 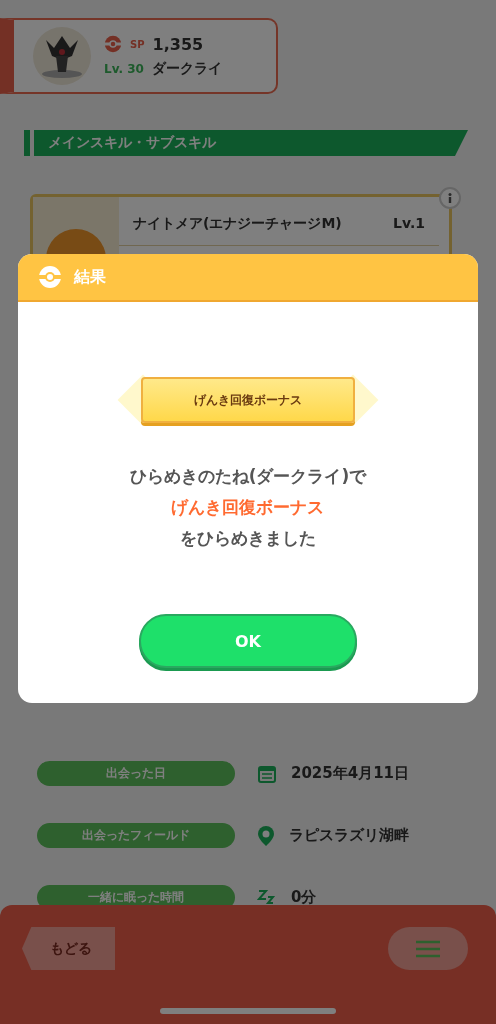 I want to click on message-line: ひらめきのたね(ダークライ)で, so click(x=248, y=476).